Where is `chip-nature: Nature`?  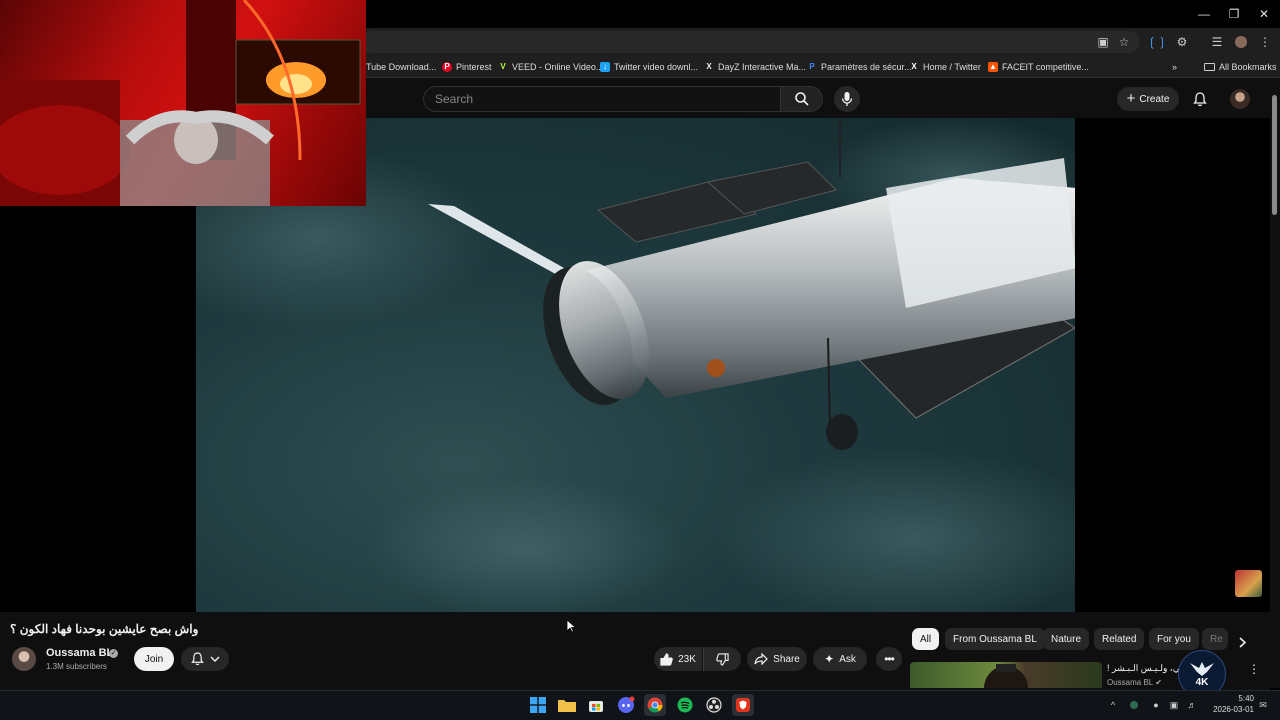 chip-nature: Nature is located at coordinates (1066, 639).